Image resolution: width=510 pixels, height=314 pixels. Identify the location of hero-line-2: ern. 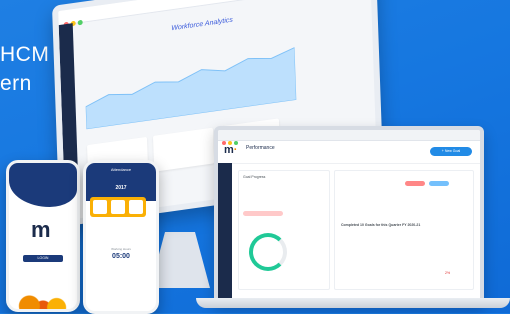
(16, 83).